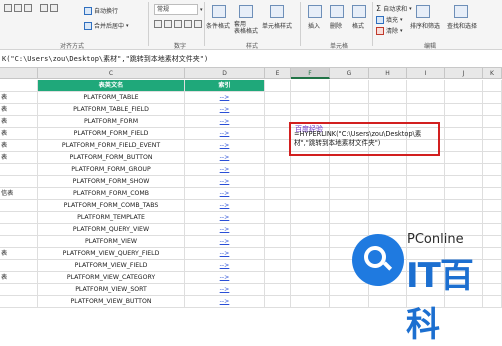 The image size is (502, 346). I want to click on number-format-select: 常规 ▾, so click(178, 9).